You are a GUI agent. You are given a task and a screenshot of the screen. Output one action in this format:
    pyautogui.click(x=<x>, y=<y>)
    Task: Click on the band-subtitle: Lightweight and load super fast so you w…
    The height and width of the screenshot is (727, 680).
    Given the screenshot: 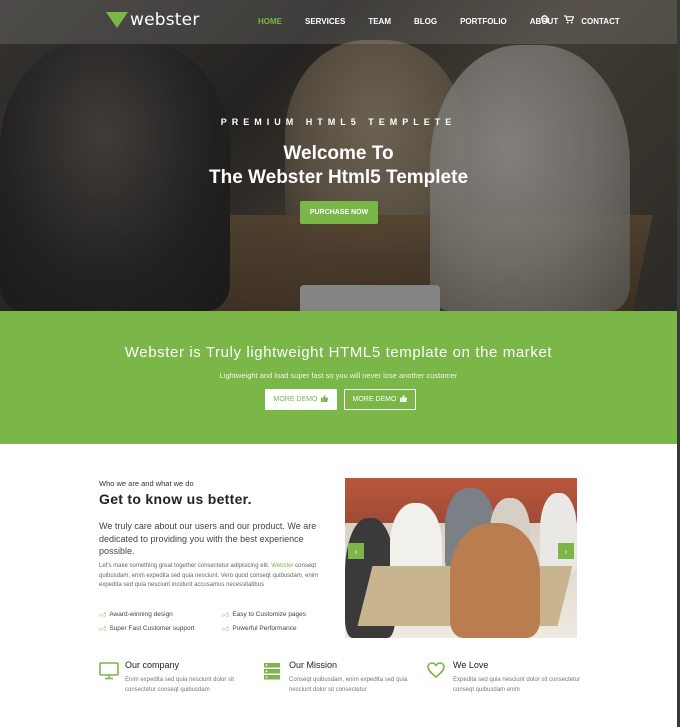 What is the action you would take?
    pyautogui.click(x=338, y=375)
    